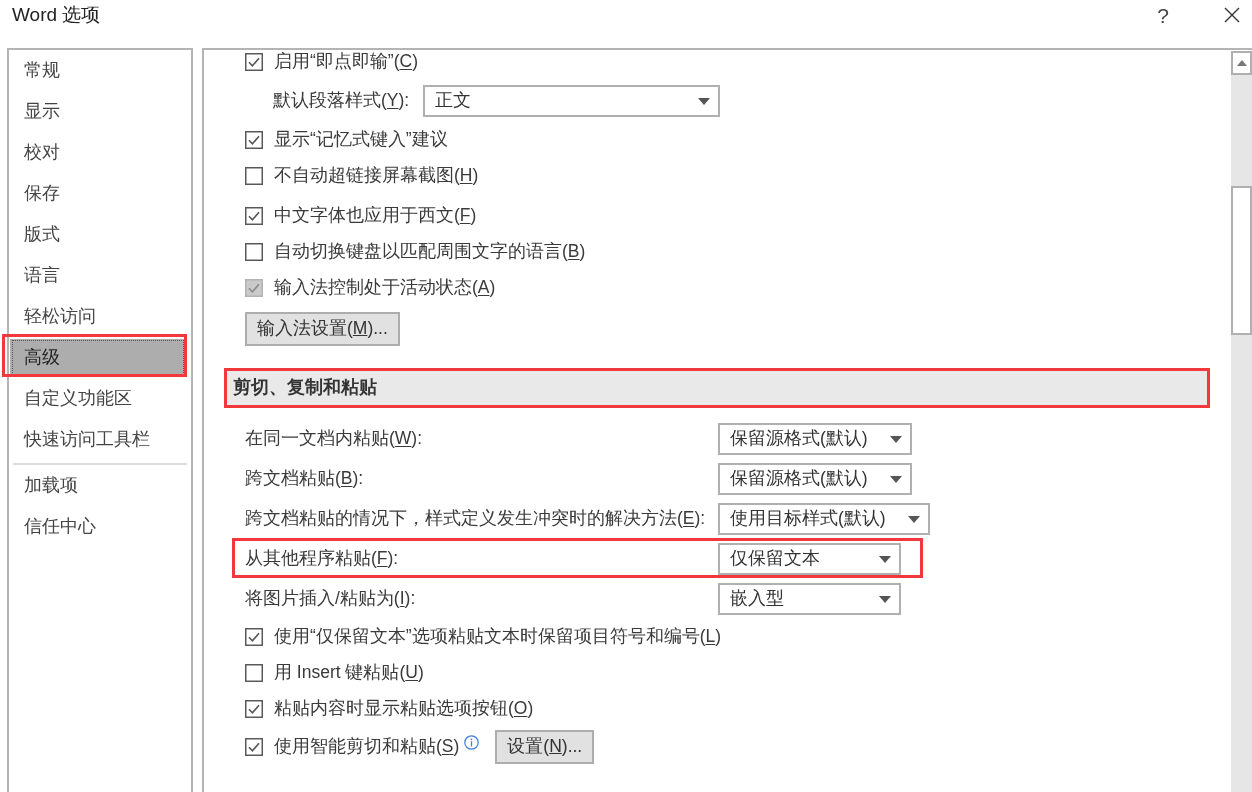 Image resolution: width=1252 pixels, height=792 pixels. What do you see at coordinates (98, 71) in the screenshot?
I see `sidebar-item: 常规` at bounding box center [98, 71].